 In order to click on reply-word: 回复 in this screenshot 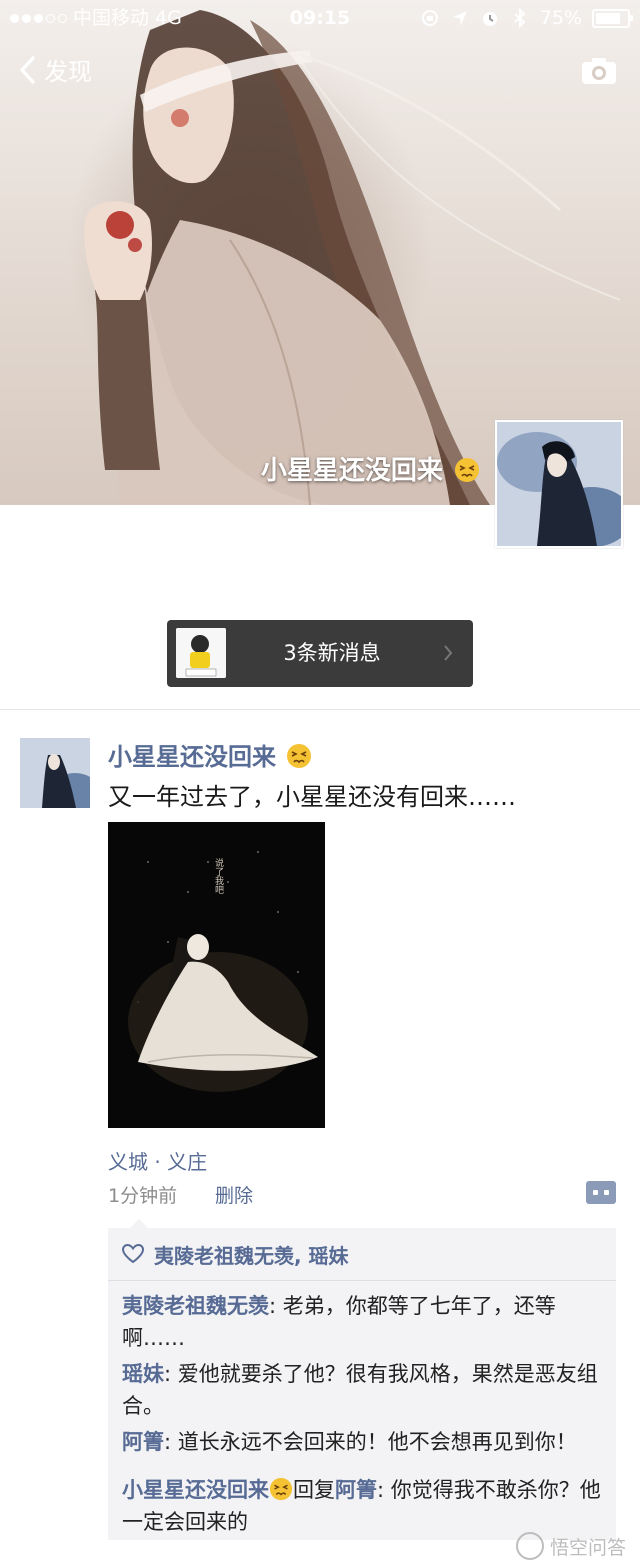, I will do `click(314, 1490)`.